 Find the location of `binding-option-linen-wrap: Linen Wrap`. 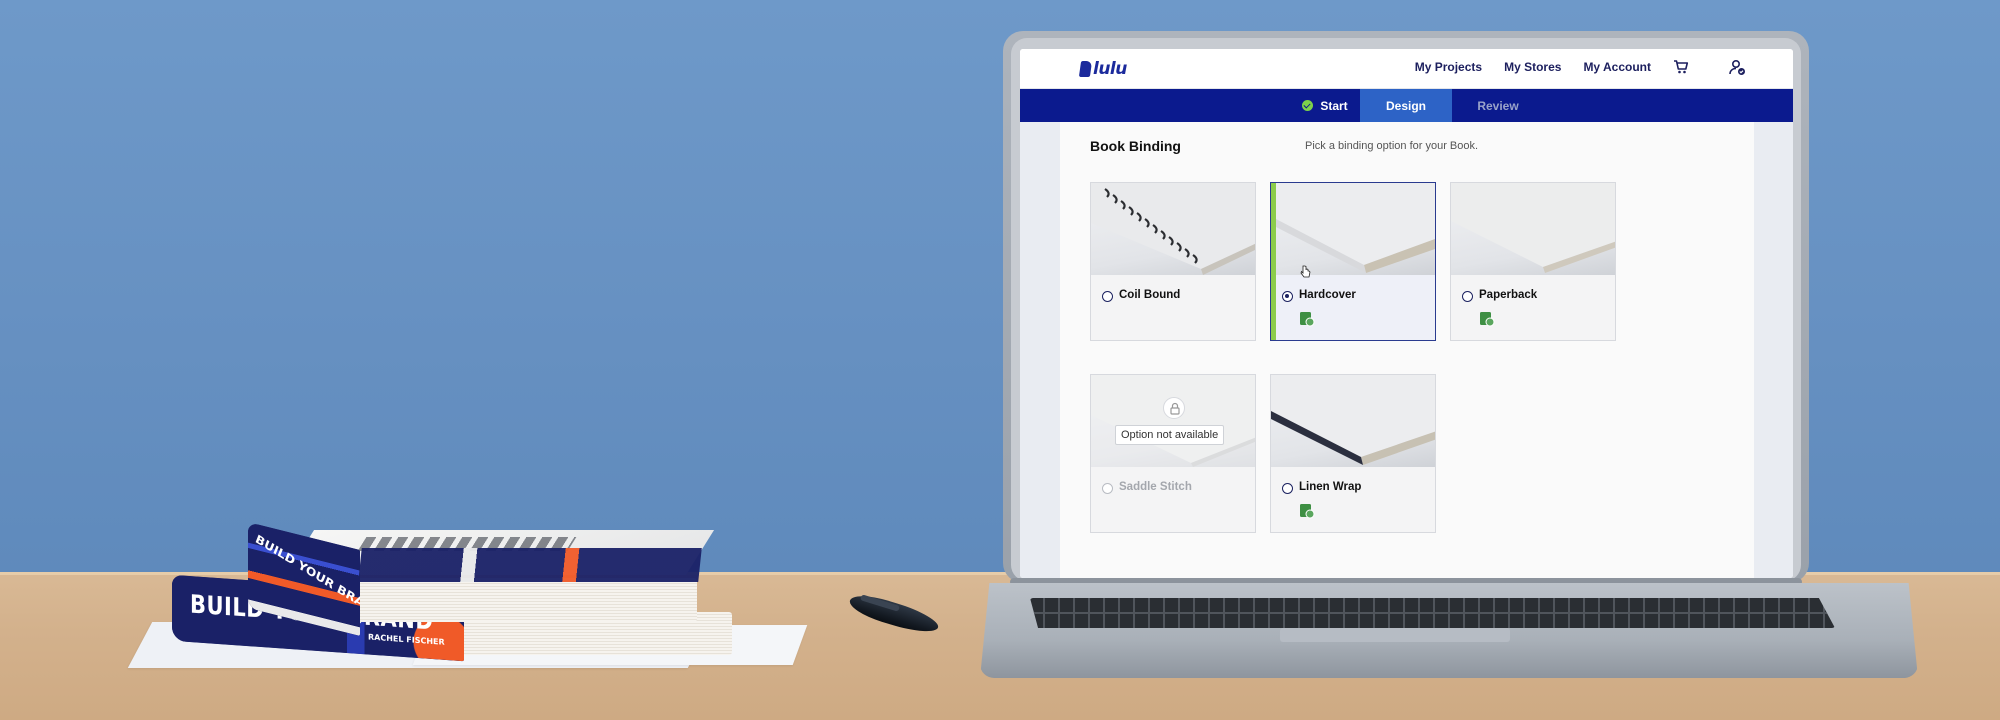

binding-option-linen-wrap: Linen Wrap is located at coordinates (1353, 453).